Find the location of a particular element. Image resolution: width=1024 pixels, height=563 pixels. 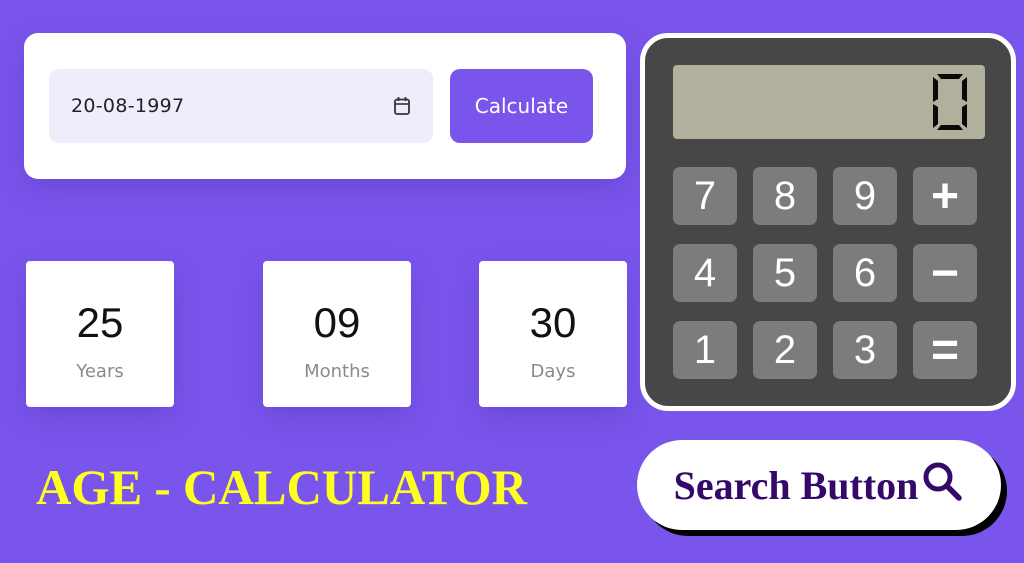

search-icon is located at coordinates (943, 481).